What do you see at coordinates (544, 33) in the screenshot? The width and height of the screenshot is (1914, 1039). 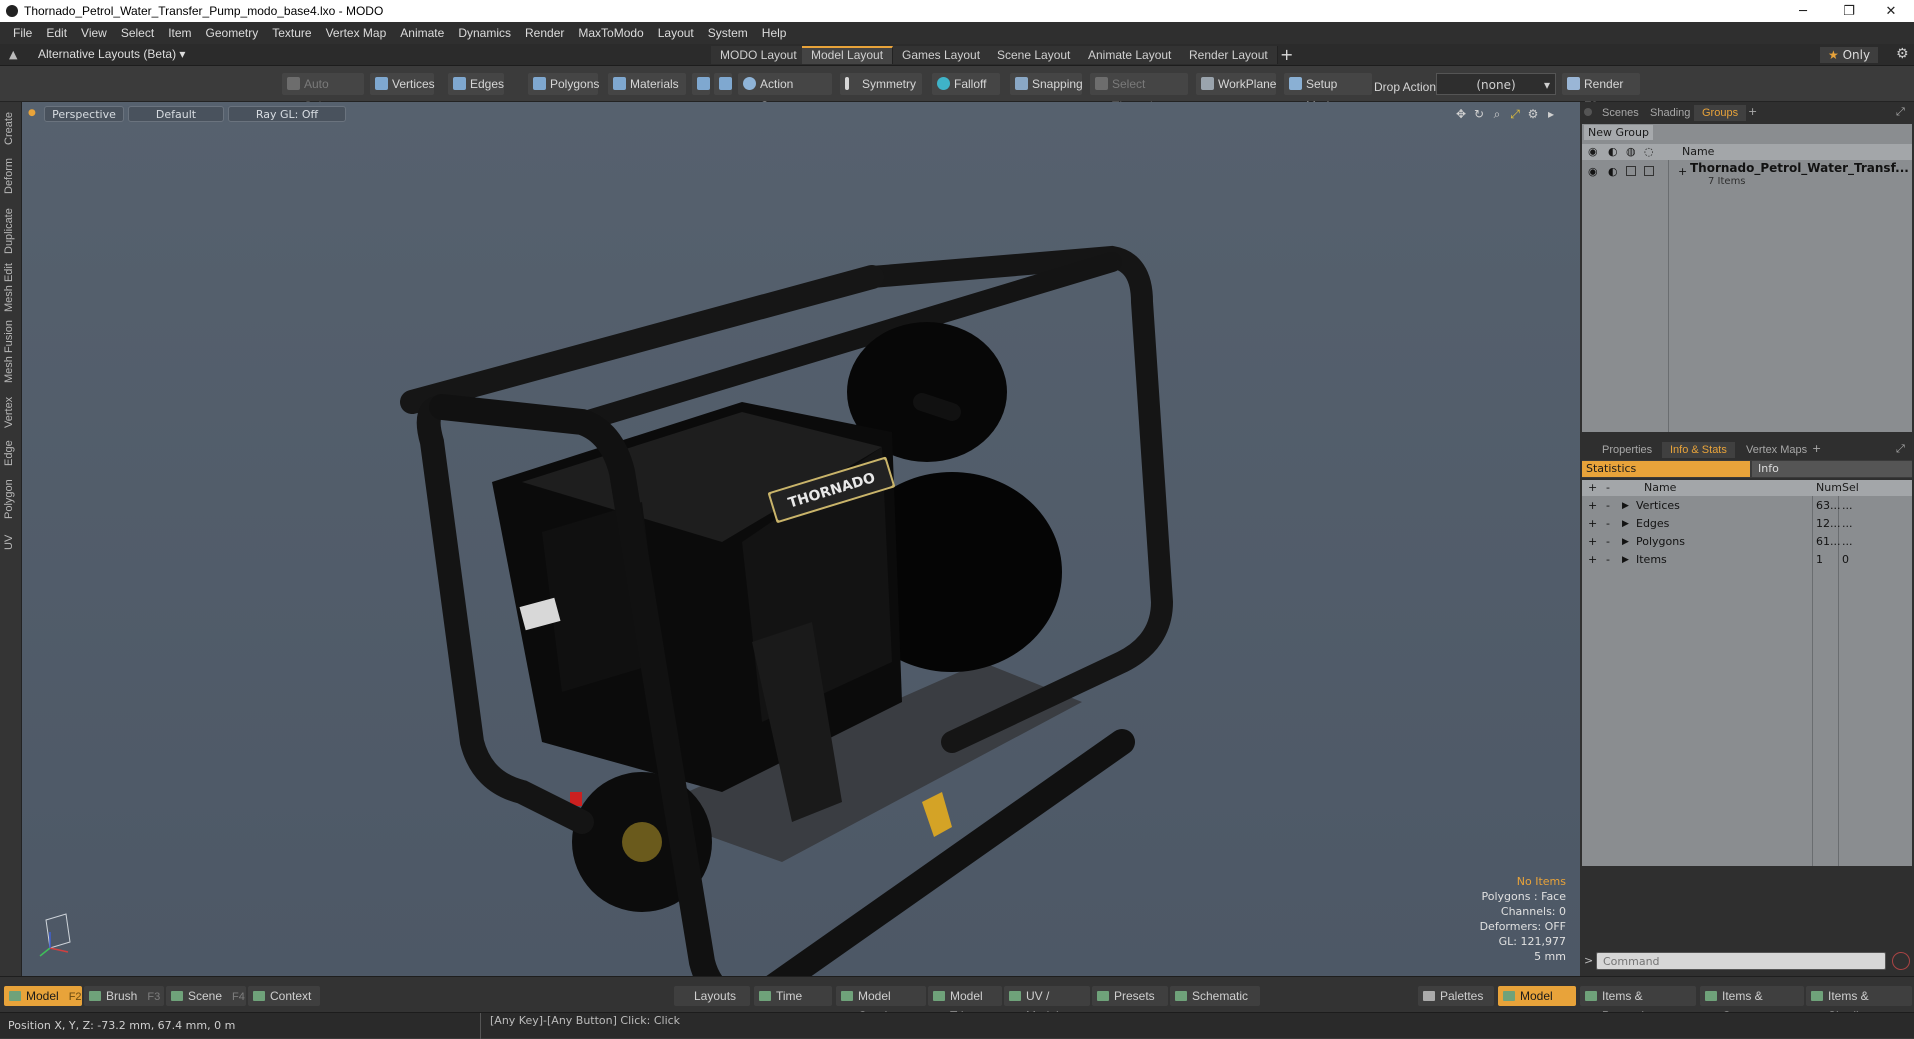 I see `menu-render: Render` at bounding box center [544, 33].